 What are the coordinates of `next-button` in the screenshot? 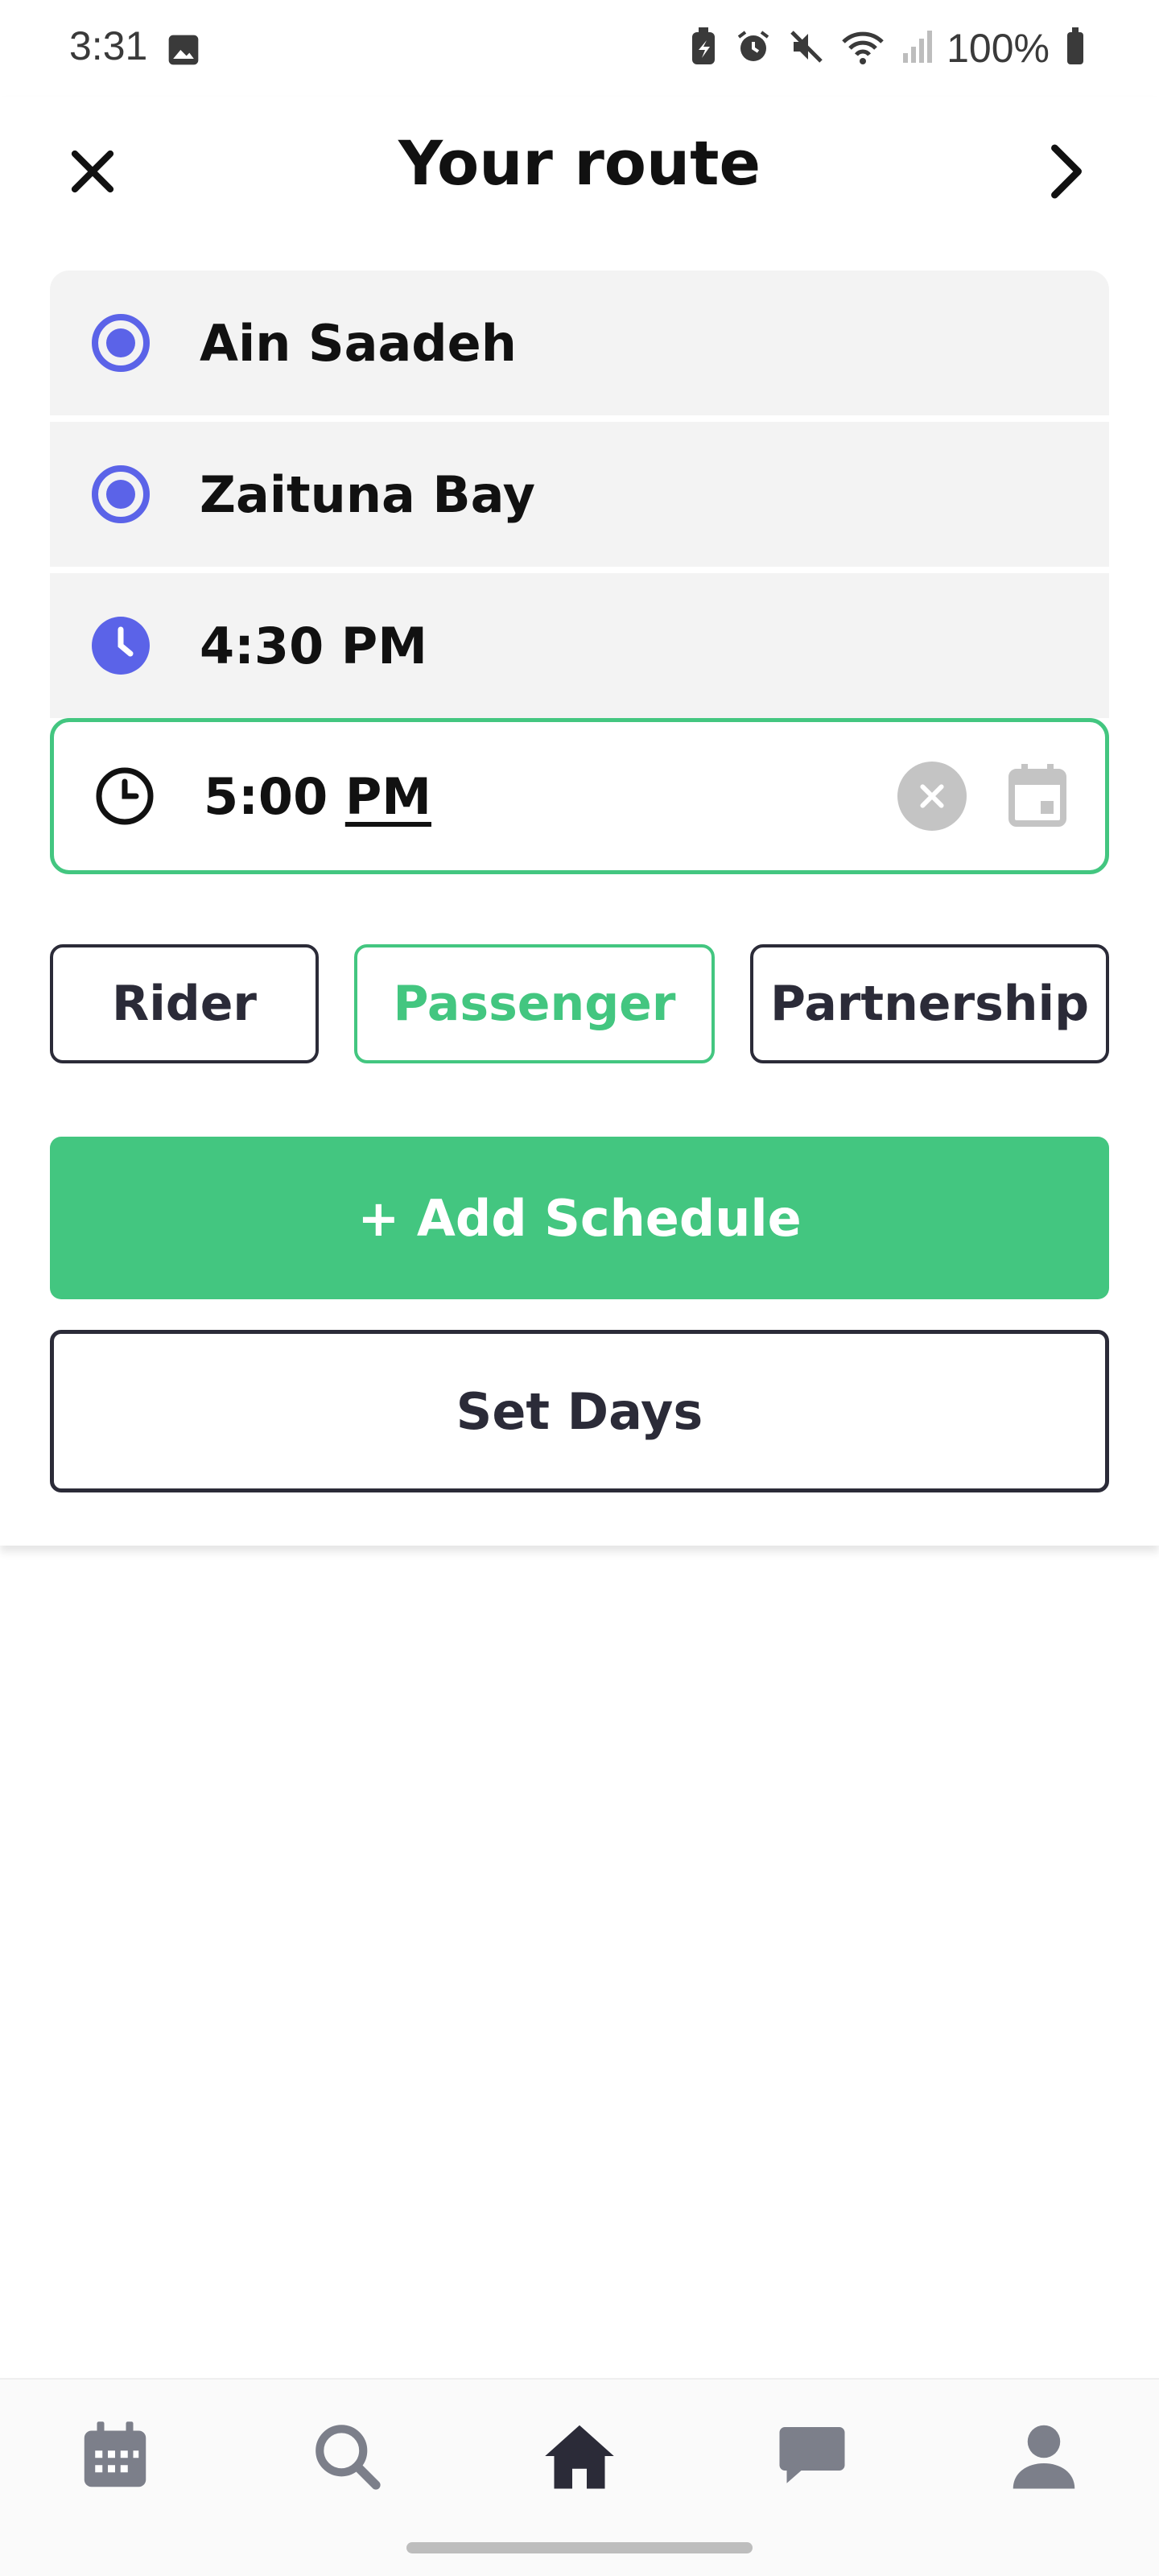 It's located at (1066, 171).